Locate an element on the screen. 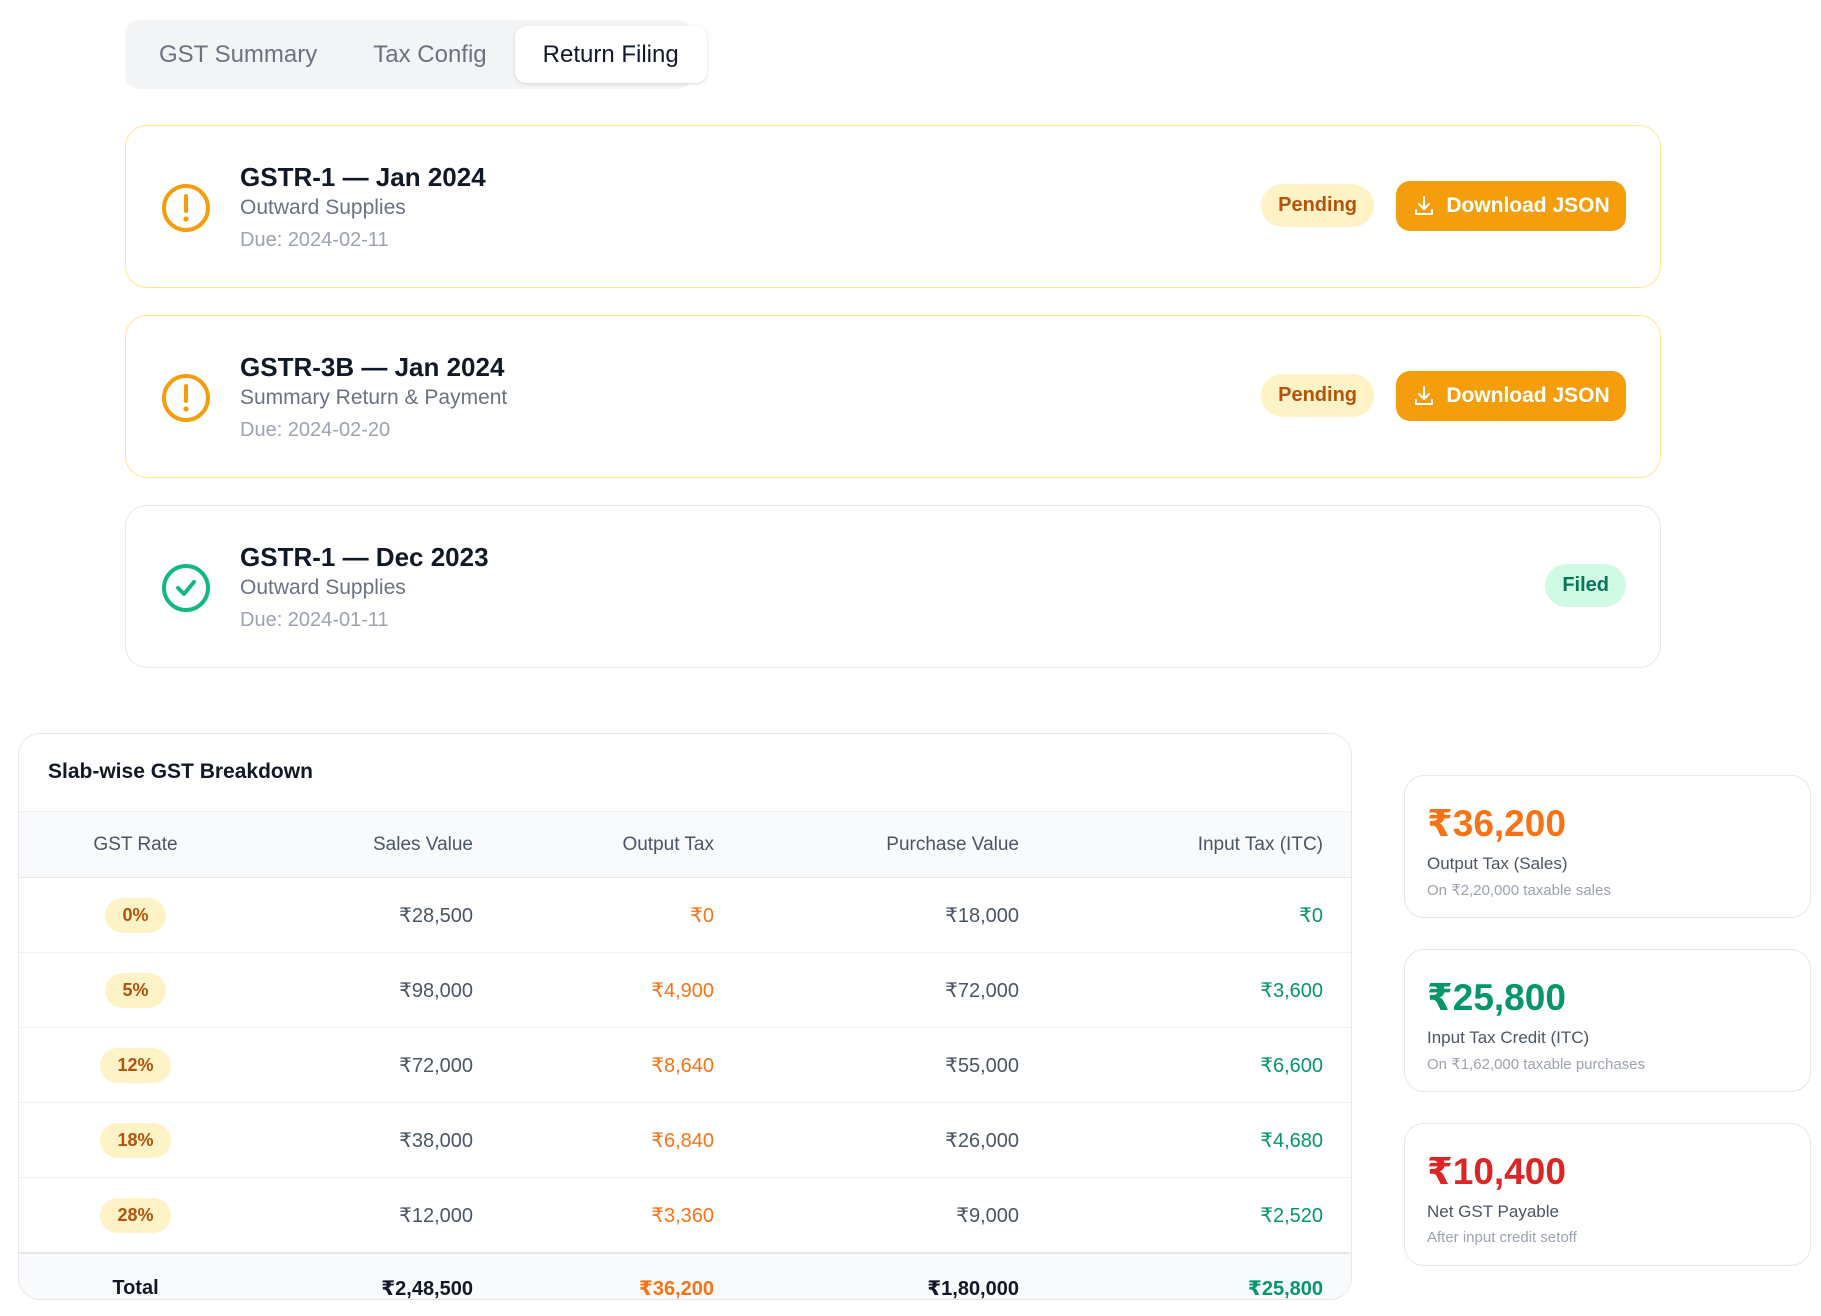 The image size is (1821, 1316). sales-value-cell: ₹38,000 is located at coordinates (377, 1140).